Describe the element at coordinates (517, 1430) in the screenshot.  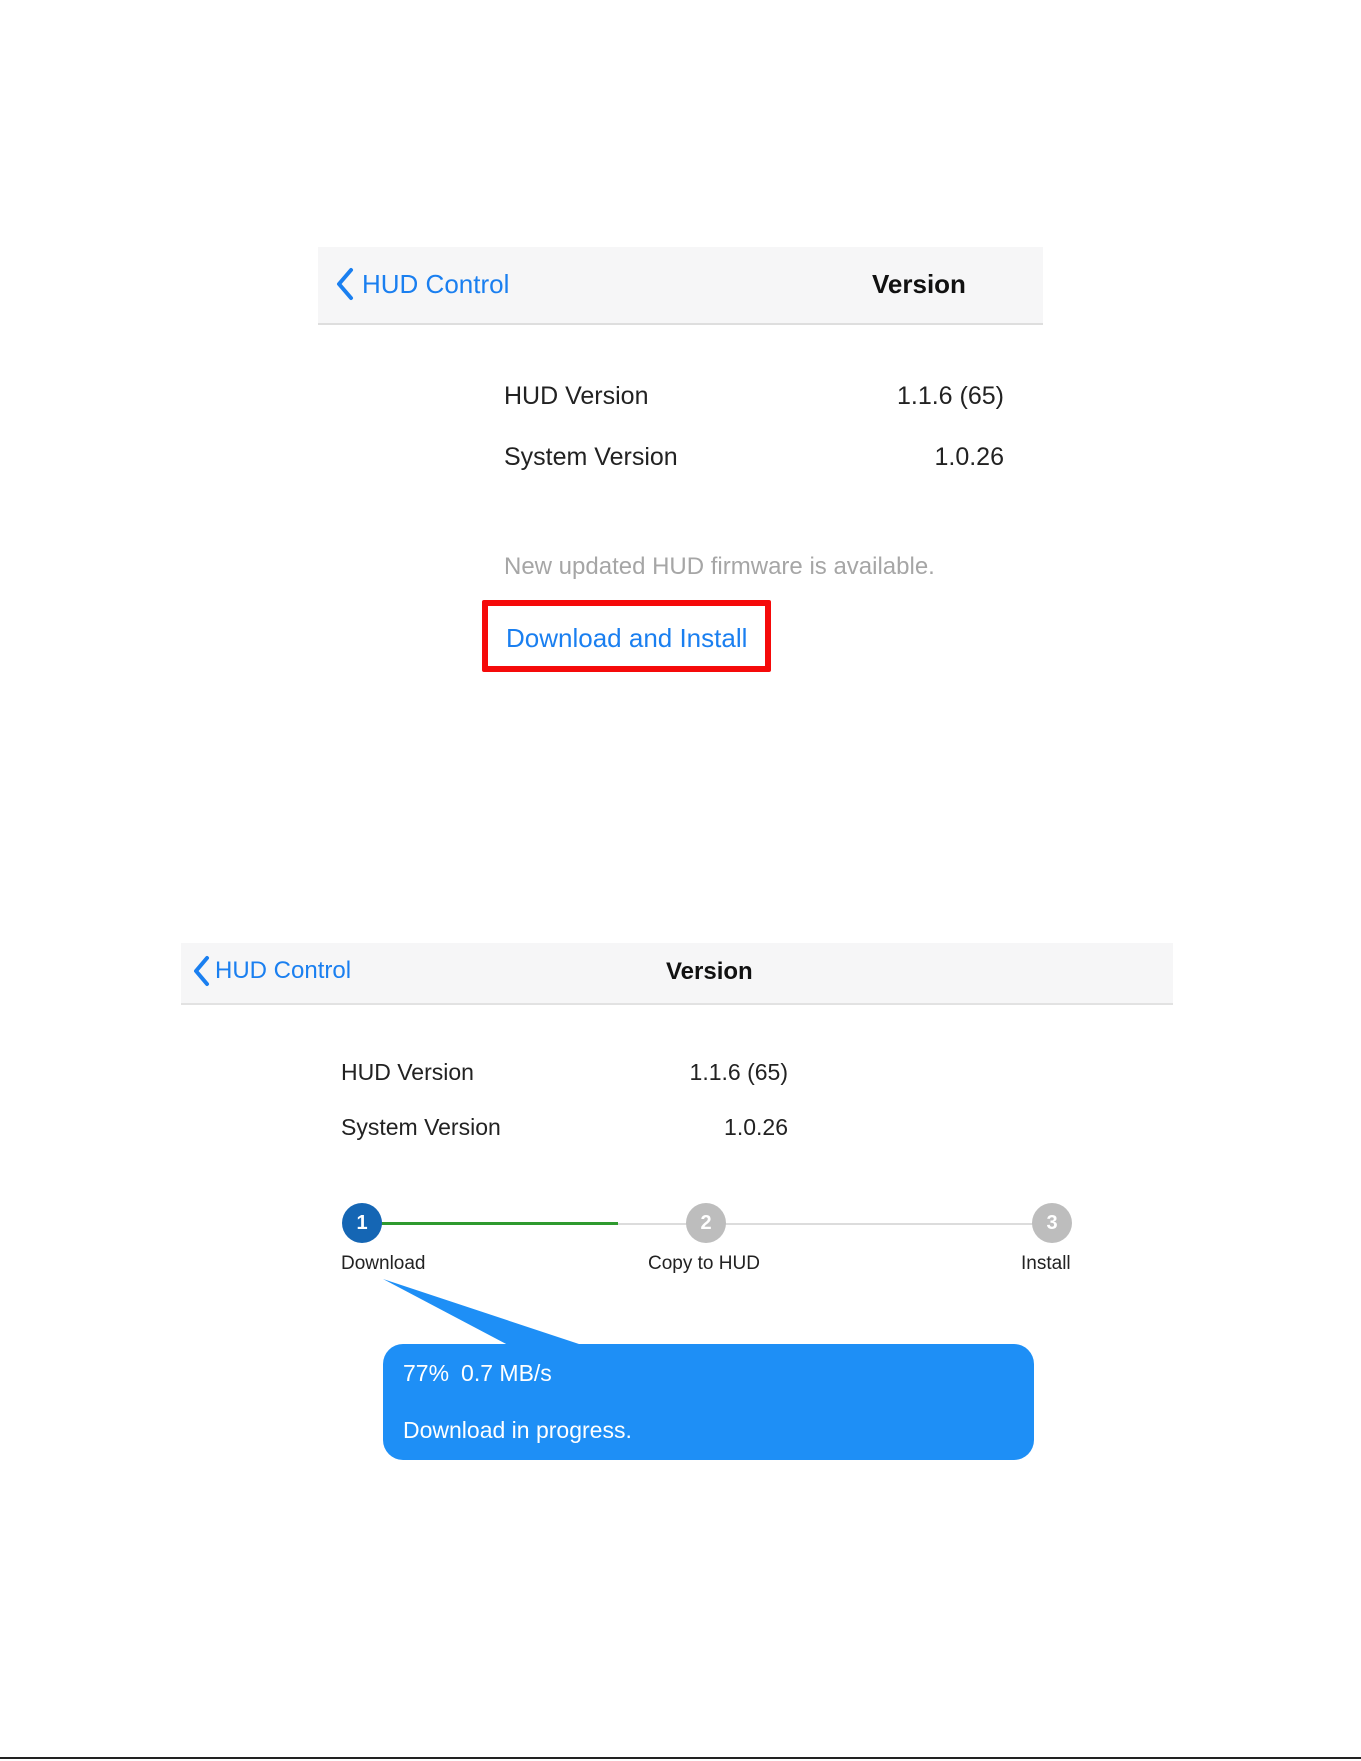
I see `progress-status: Download in progress.` at that location.